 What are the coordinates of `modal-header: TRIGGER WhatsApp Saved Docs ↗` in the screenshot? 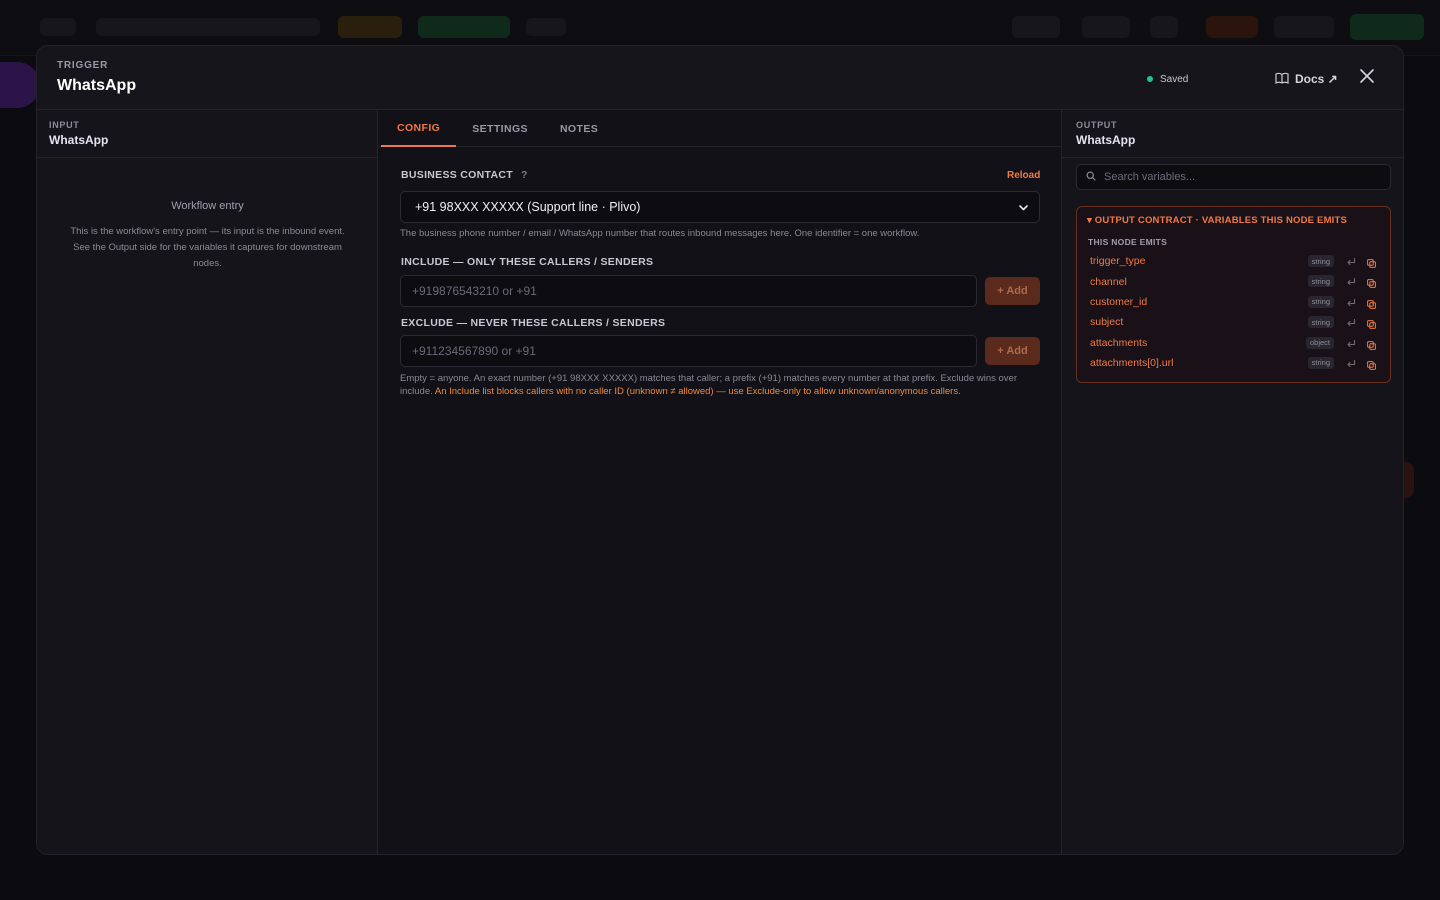 It's located at (720, 78).